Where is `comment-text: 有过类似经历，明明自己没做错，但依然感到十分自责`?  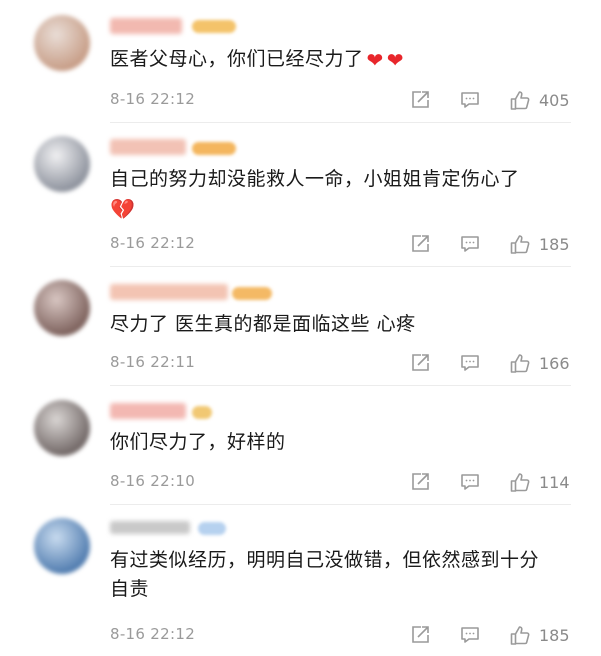
comment-text: 有过类似经历，明明自己没做错，但依然感到十分自责 is located at coordinates (325, 574).